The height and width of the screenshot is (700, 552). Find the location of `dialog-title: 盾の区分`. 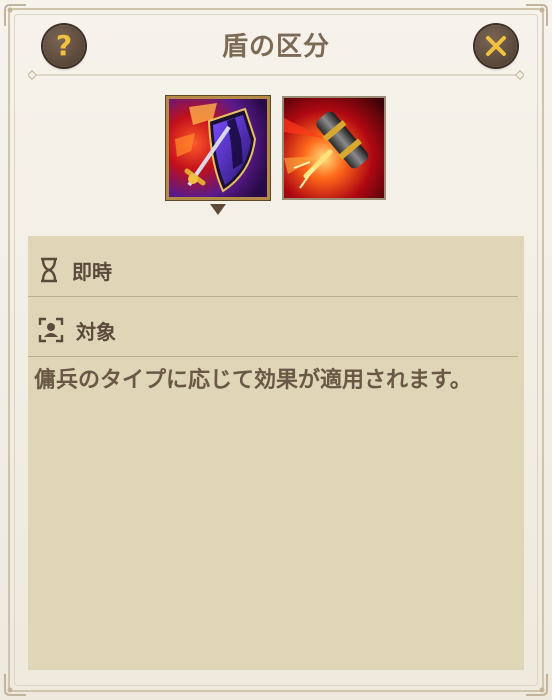

dialog-title: 盾の区分 is located at coordinates (275, 47).